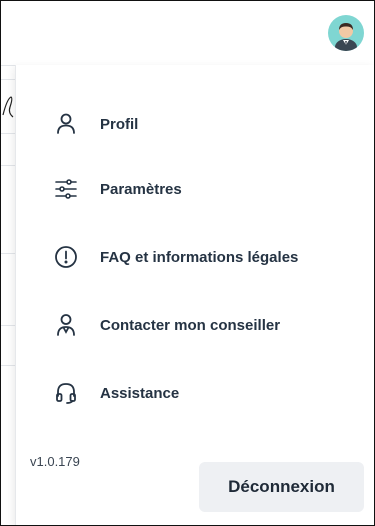 The image size is (375, 526). I want to click on top-bar, so click(187, 33).